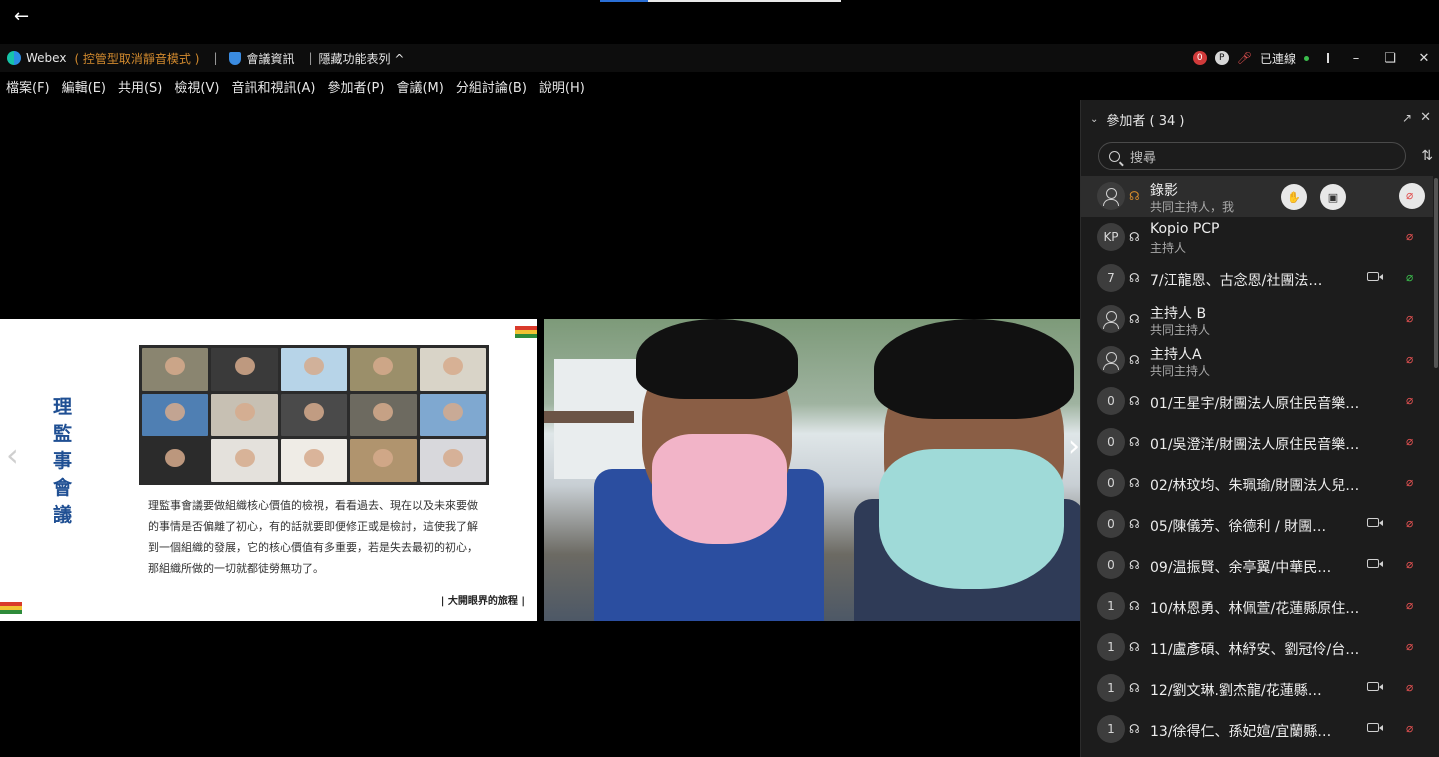  I want to click on chevron-down-icon: ⌄, so click(1094, 119).